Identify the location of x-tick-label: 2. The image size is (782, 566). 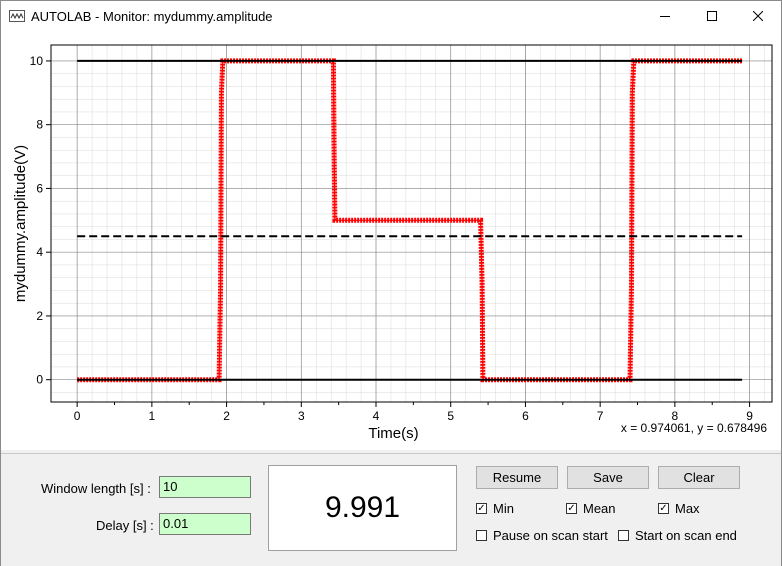
(226, 416).